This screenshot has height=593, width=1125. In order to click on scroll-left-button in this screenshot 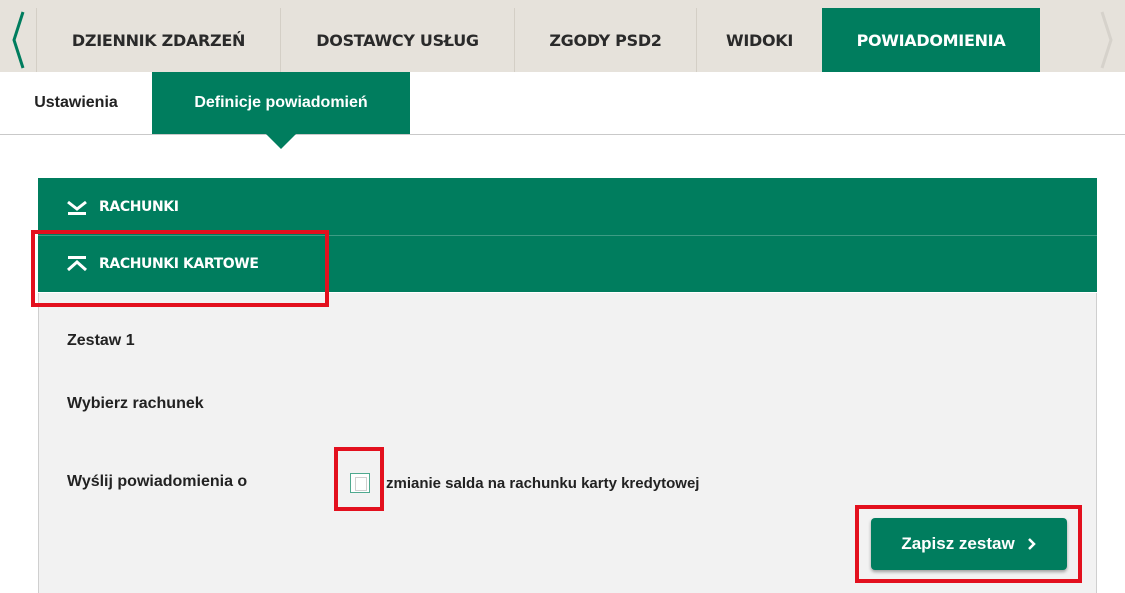, I will do `click(18, 40)`.